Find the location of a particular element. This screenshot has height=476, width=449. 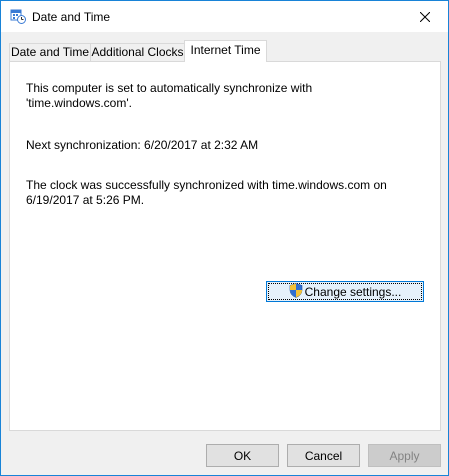

apply-label: Apply is located at coordinates (404, 455).